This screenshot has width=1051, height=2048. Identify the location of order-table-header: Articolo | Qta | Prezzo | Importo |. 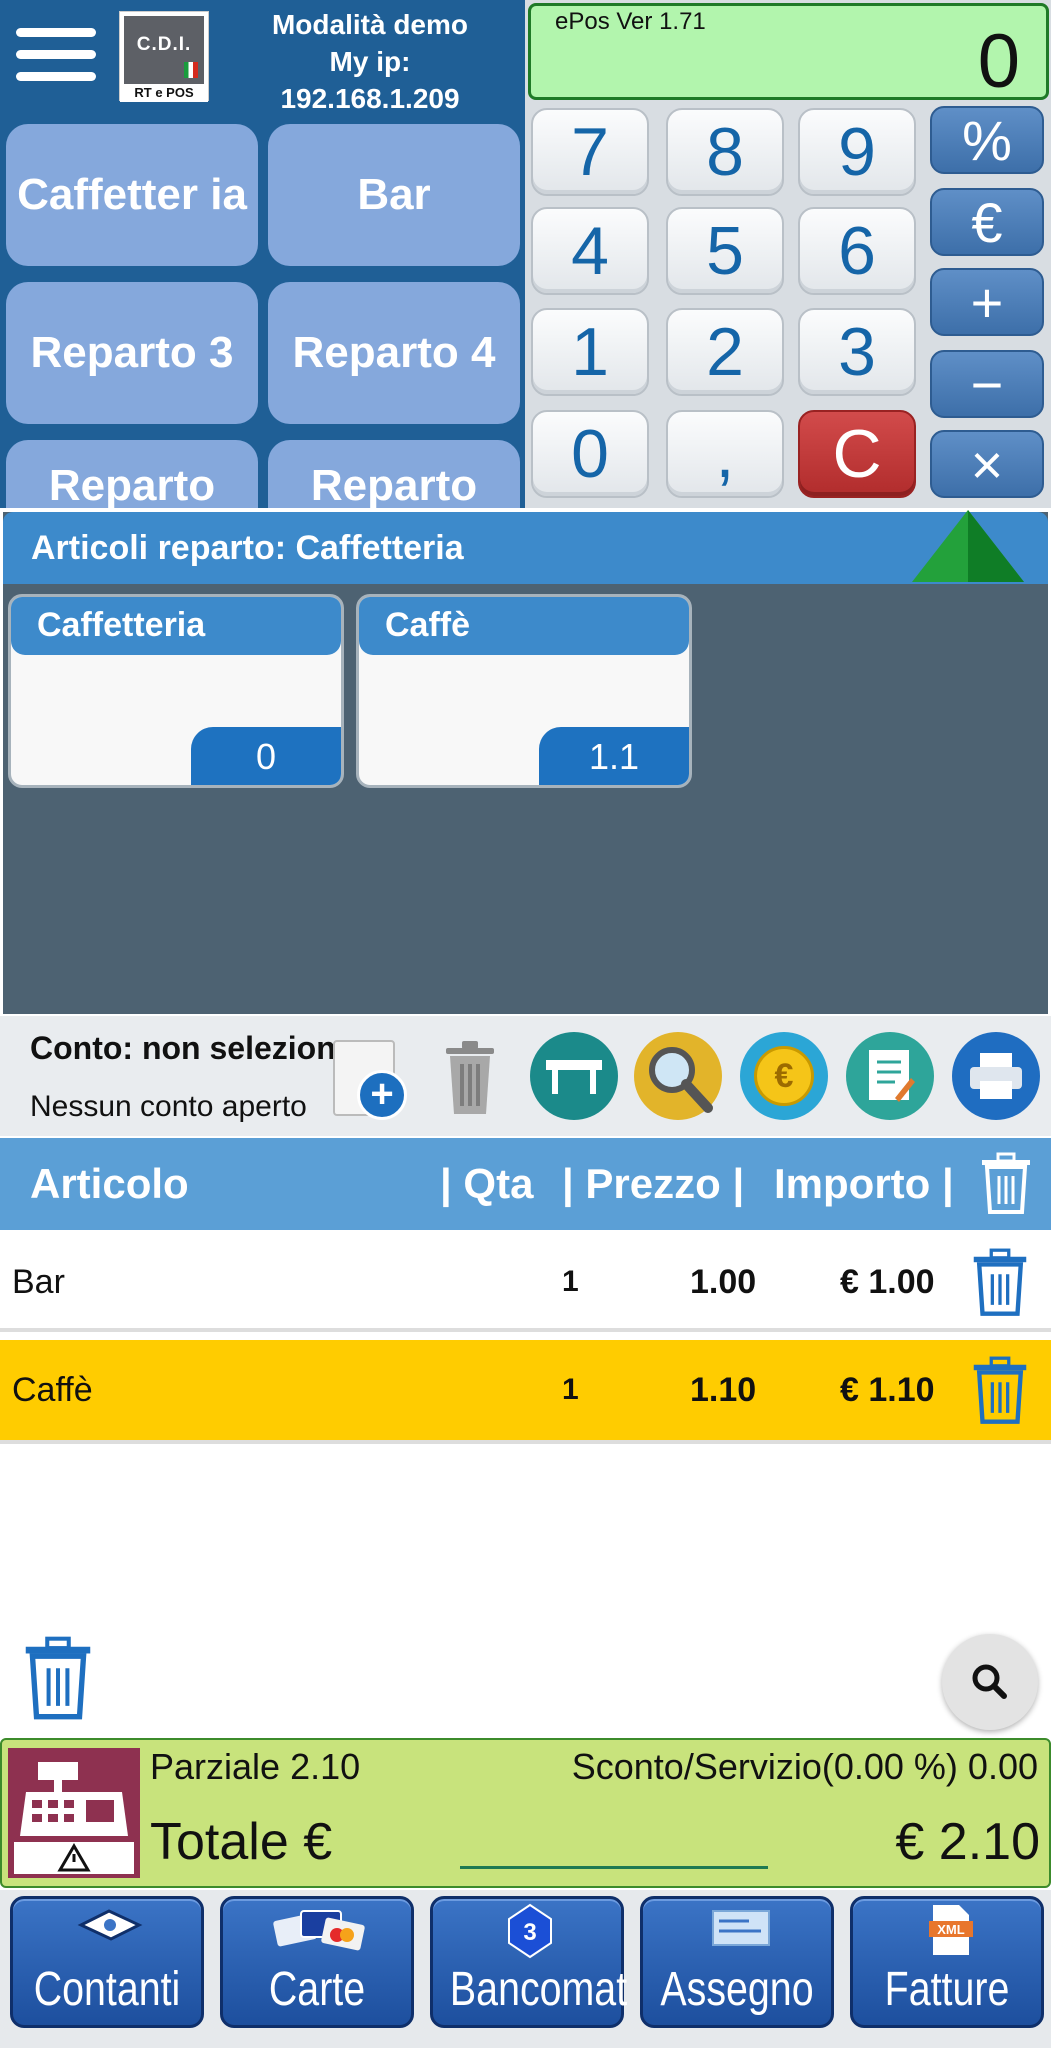
(525, 1184).